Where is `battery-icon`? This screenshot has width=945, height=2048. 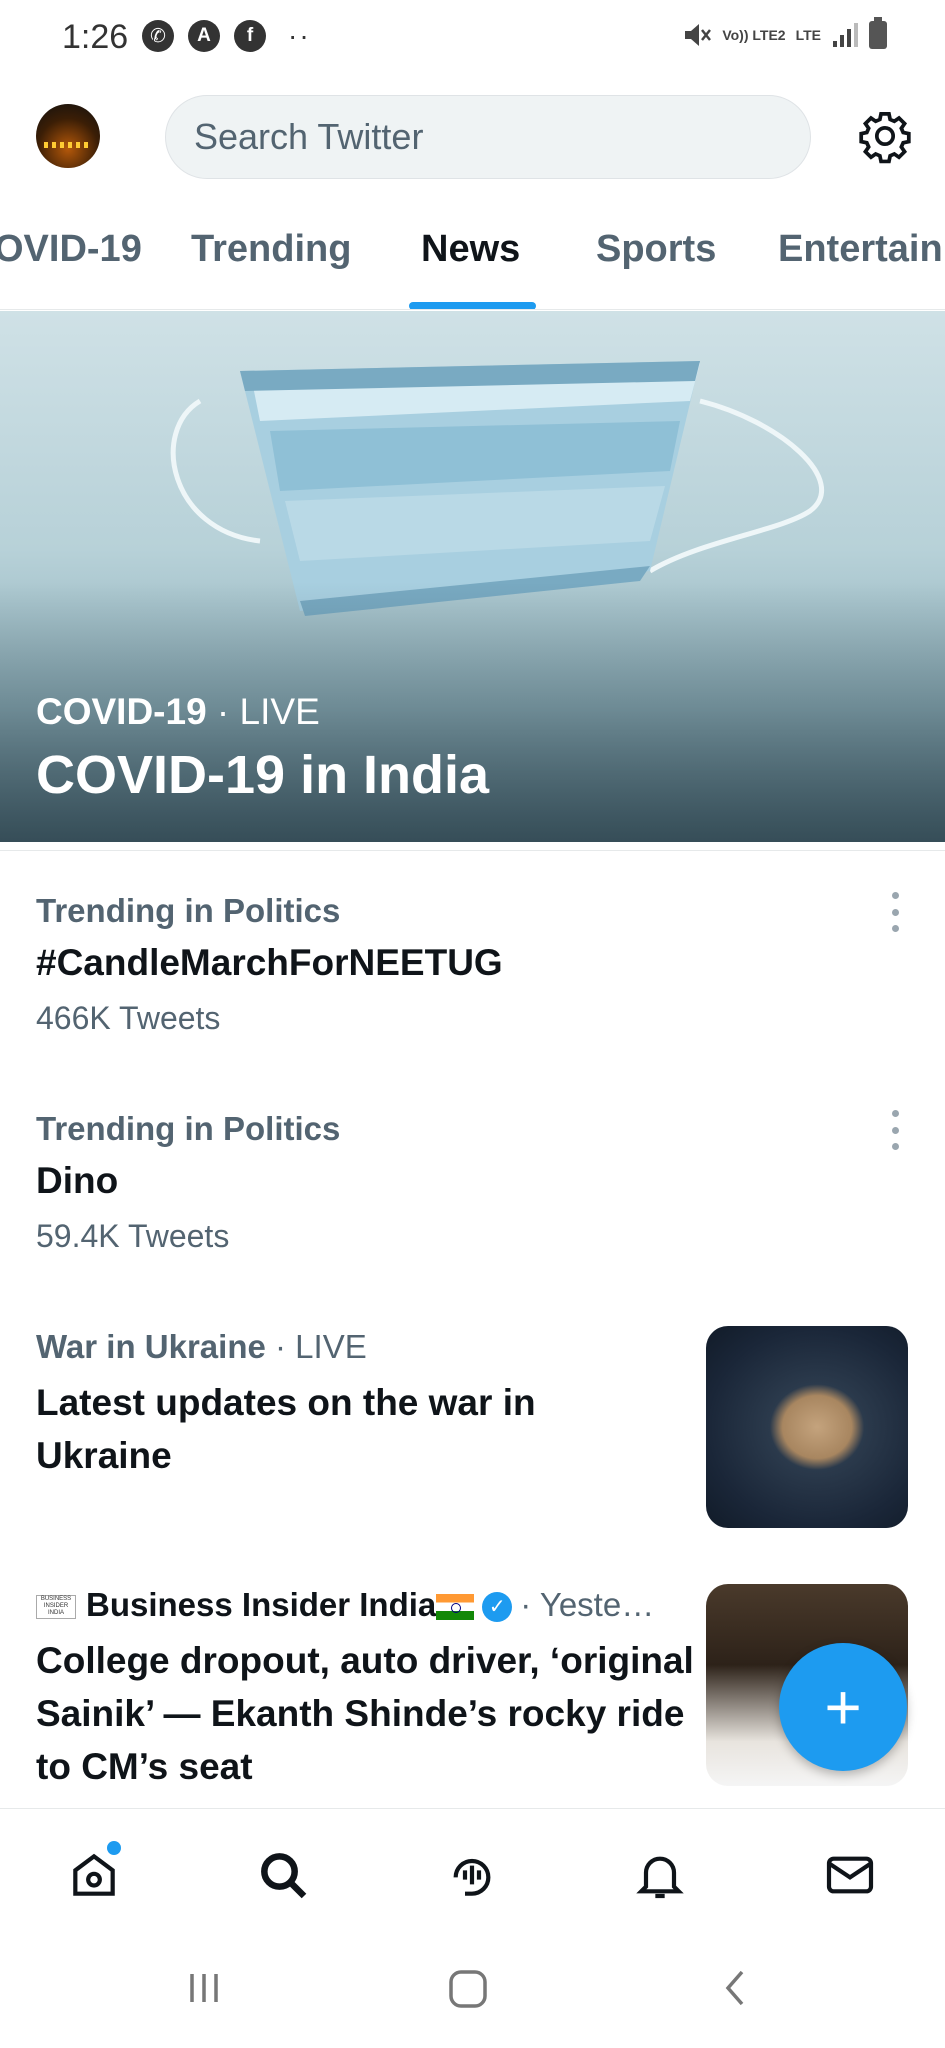 battery-icon is located at coordinates (878, 33).